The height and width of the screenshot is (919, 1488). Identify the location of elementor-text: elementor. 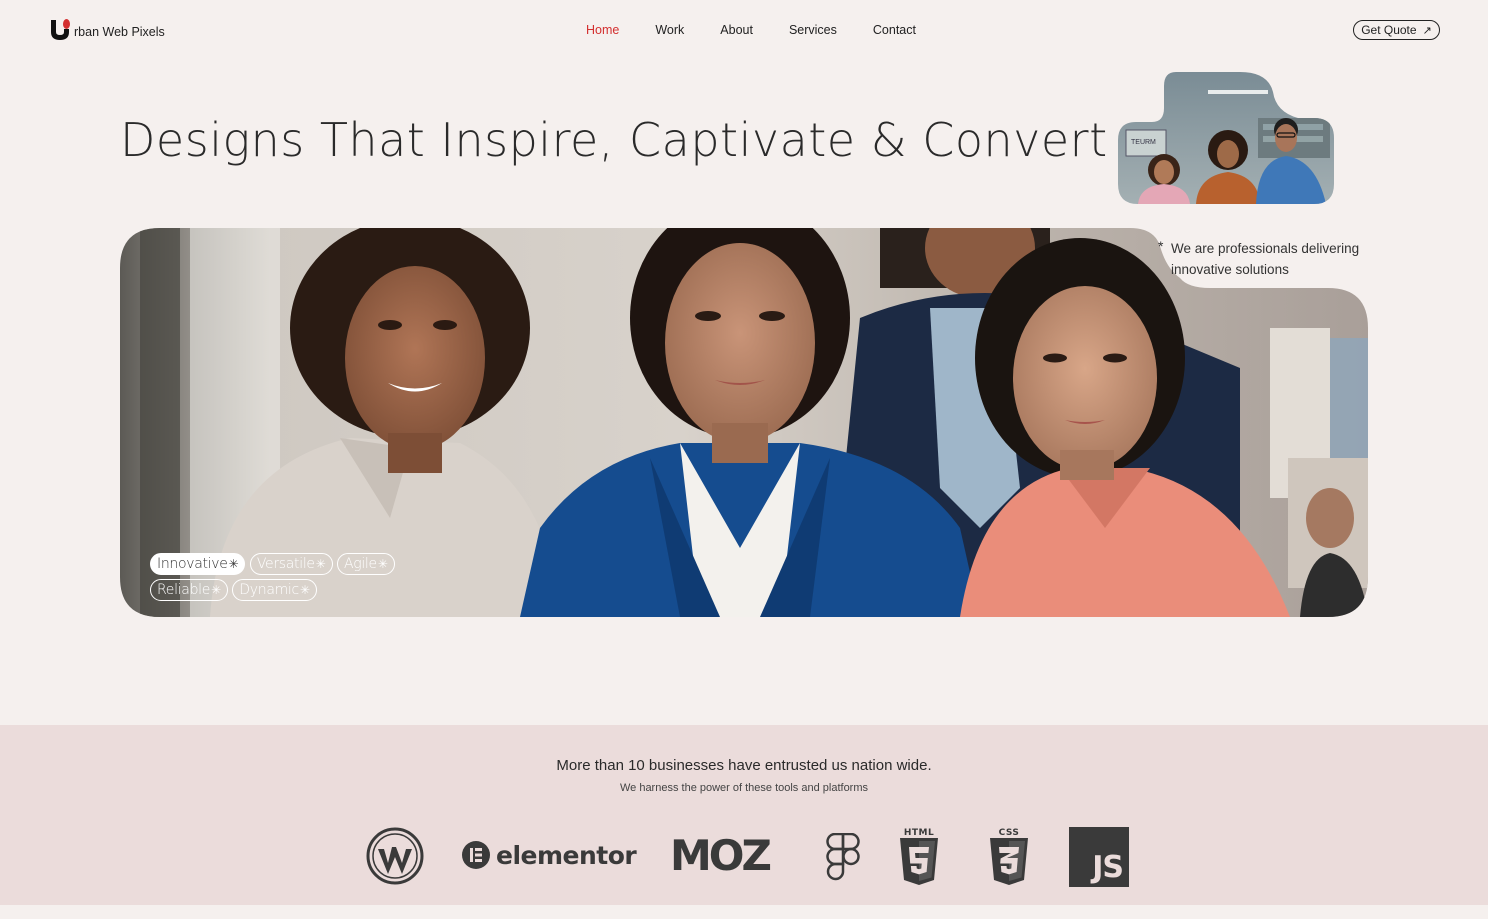
(566, 855).